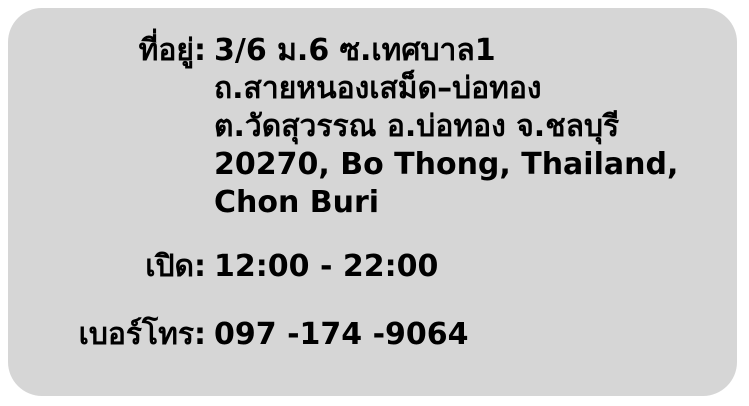 The image size is (749, 406). What do you see at coordinates (355, 50) in the screenshot?
I see `address-line-1: 3/6 ม.6 ซ.เทศบาล1` at bounding box center [355, 50].